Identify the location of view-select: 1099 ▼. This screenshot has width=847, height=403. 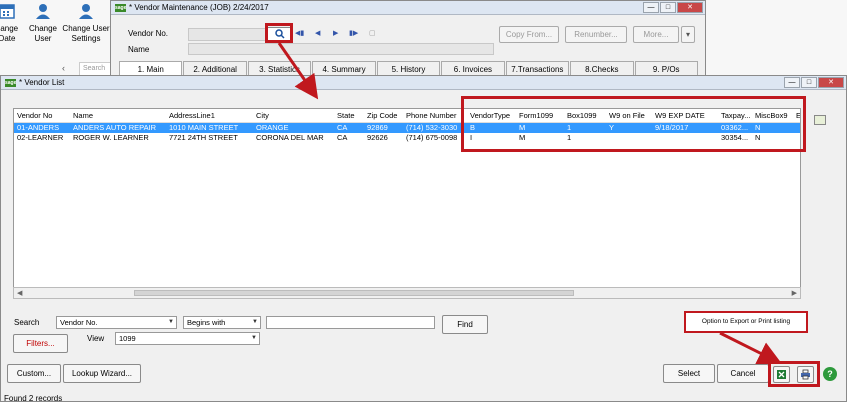
(187, 338).